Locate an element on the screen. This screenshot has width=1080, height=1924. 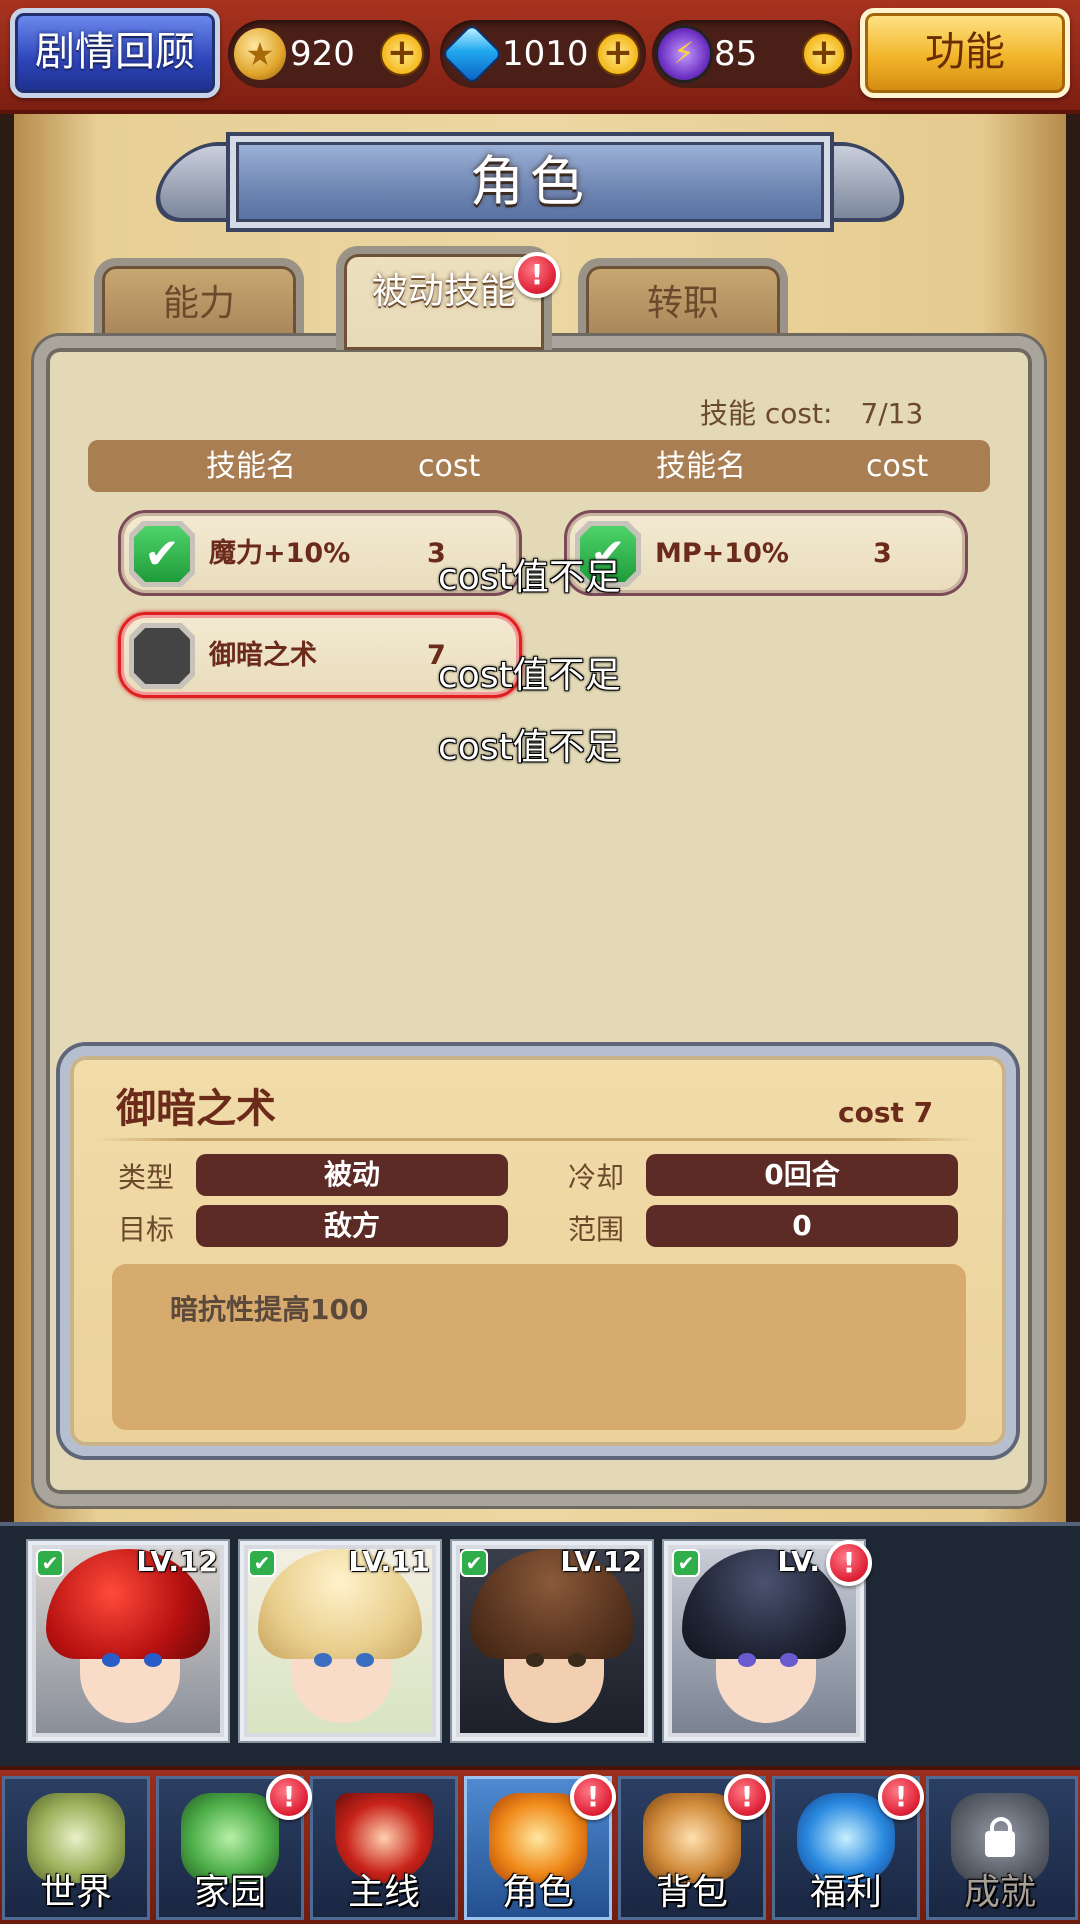
energy-value: 85 is located at coordinates (736, 54).